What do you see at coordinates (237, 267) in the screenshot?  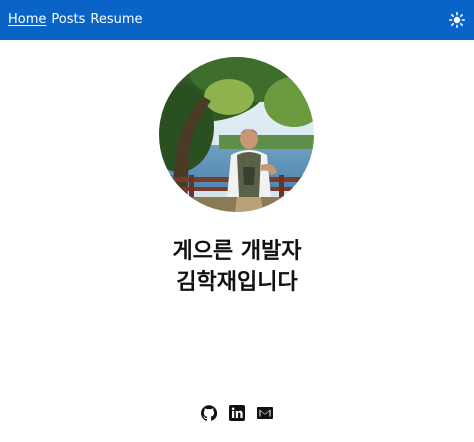 I see `intro-headline: 게으른 개발자 김학재입니다` at bounding box center [237, 267].